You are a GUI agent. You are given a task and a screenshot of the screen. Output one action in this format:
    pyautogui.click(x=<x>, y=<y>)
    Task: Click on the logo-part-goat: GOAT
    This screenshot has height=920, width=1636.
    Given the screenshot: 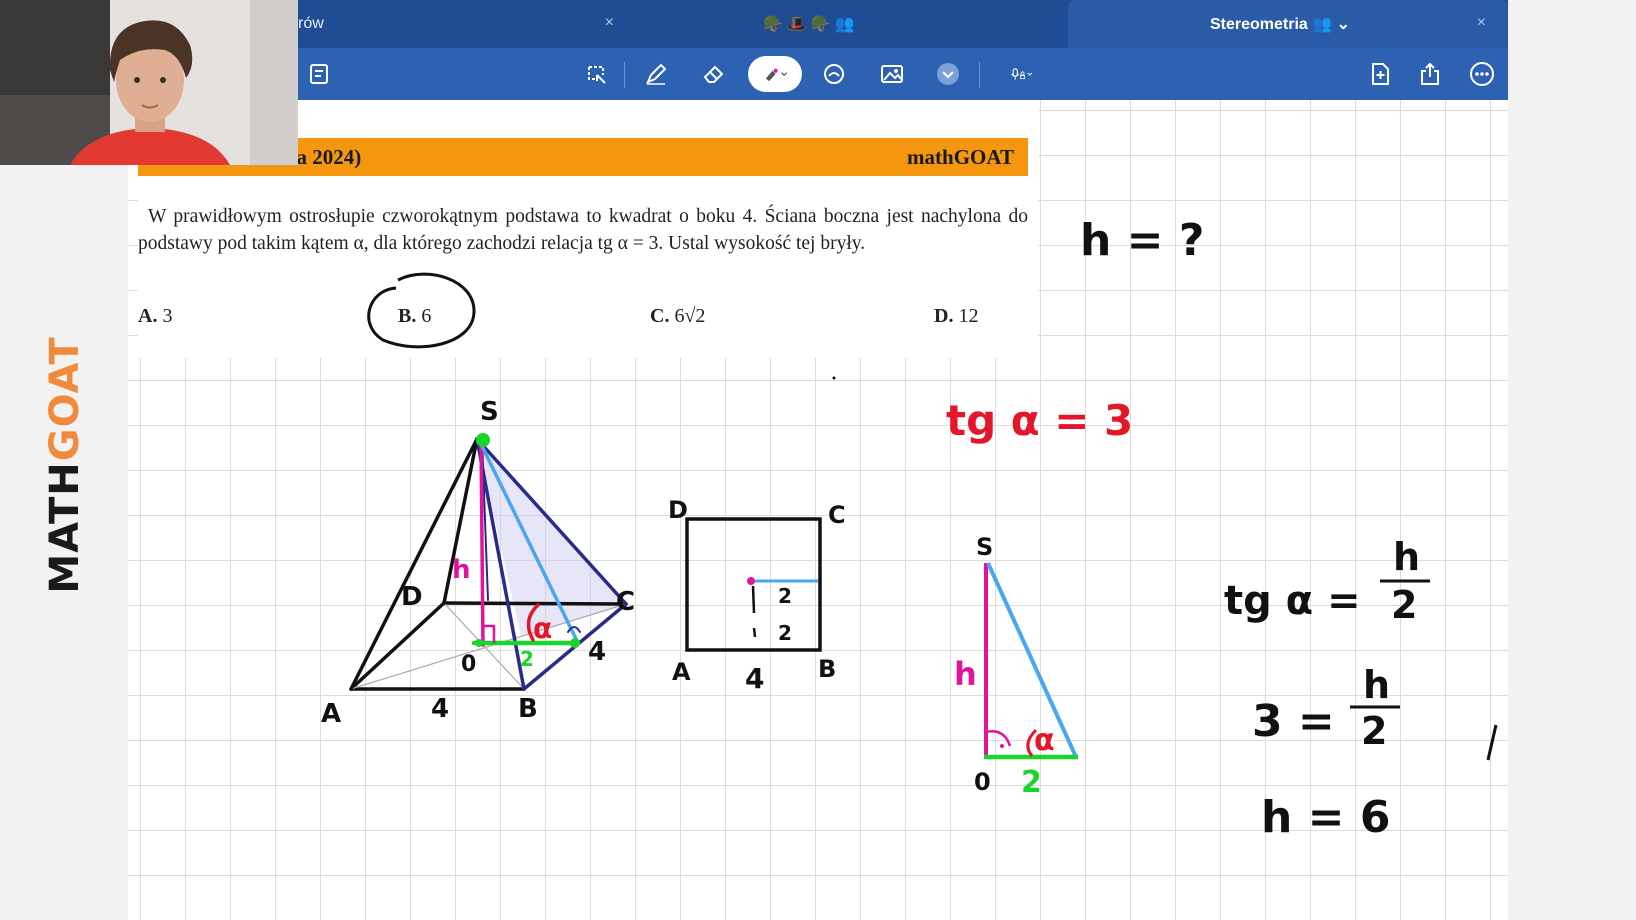 What is the action you would take?
    pyautogui.click(x=65, y=399)
    